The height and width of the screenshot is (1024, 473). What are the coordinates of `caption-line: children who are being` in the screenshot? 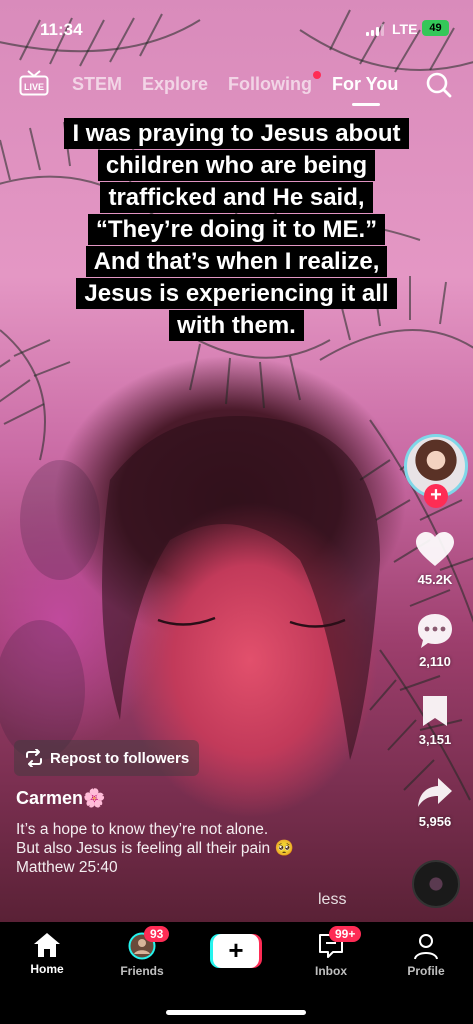 It's located at (236, 165).